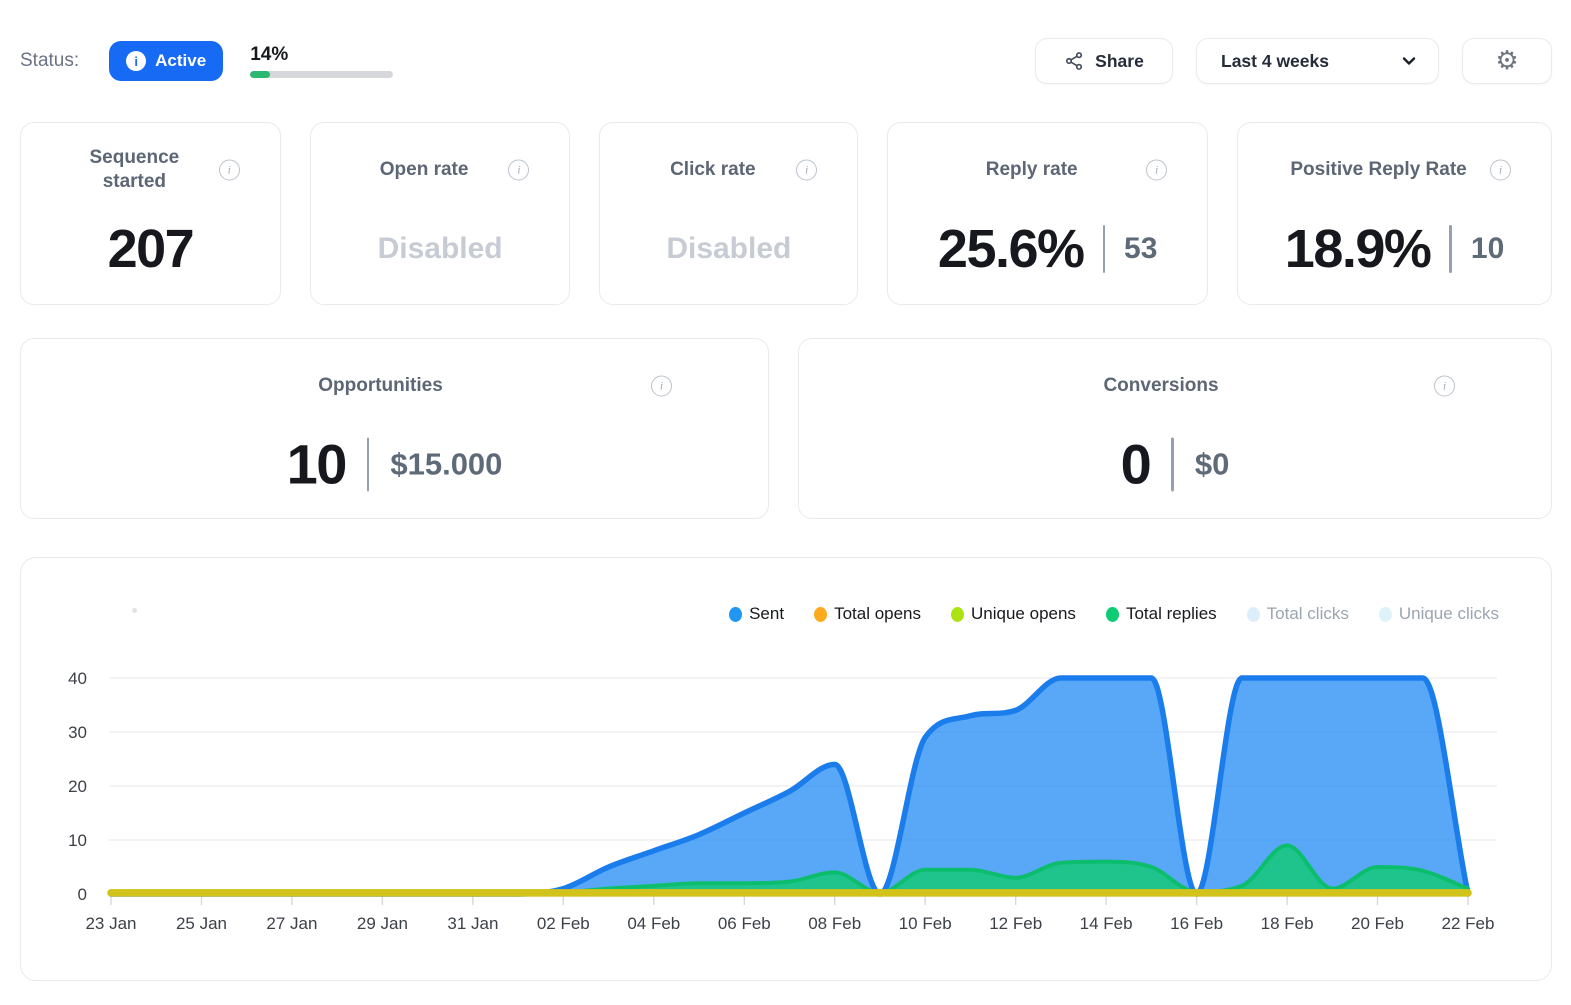 The width and height of the screenshot is (1571, 1005). What do you see at coordinates (1011, 249) in the screenshot?
I see `card-value: 25.6%` at bounding box center [1011, 249].